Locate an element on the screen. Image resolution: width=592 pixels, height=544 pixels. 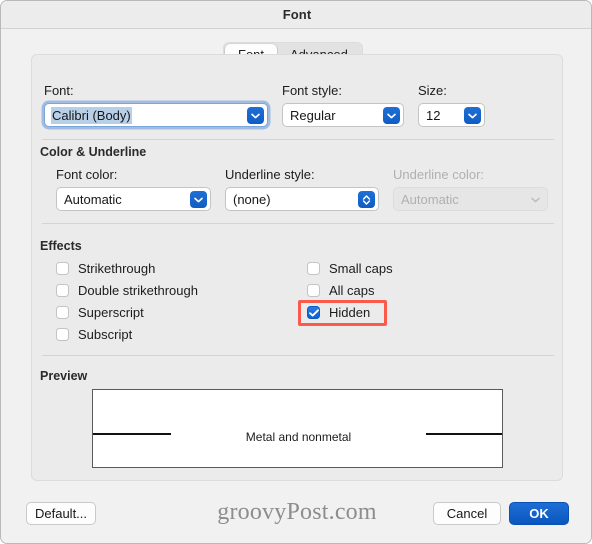
checkbox-subscript: Subscript is located at coordinates (94, 334).